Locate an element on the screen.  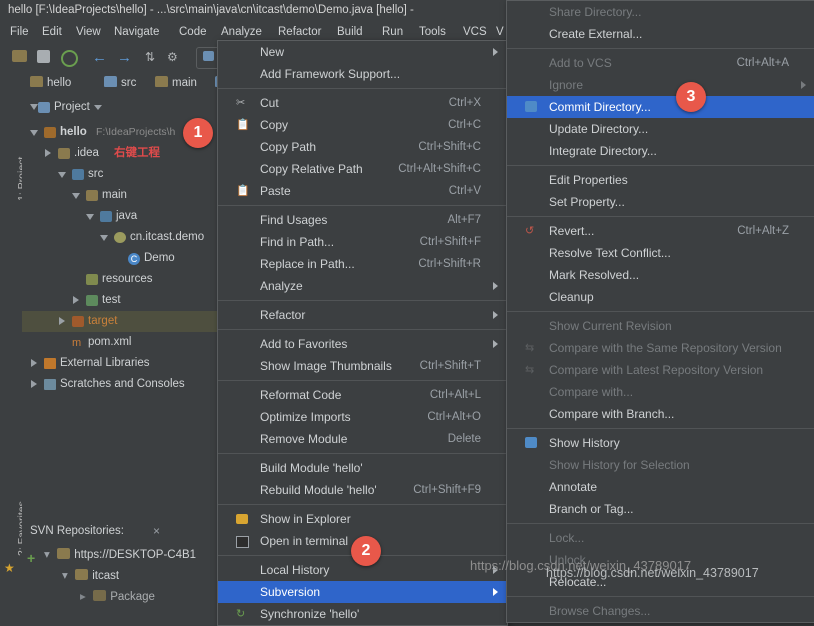
explorer-icon is located at coordinates (242, 519).